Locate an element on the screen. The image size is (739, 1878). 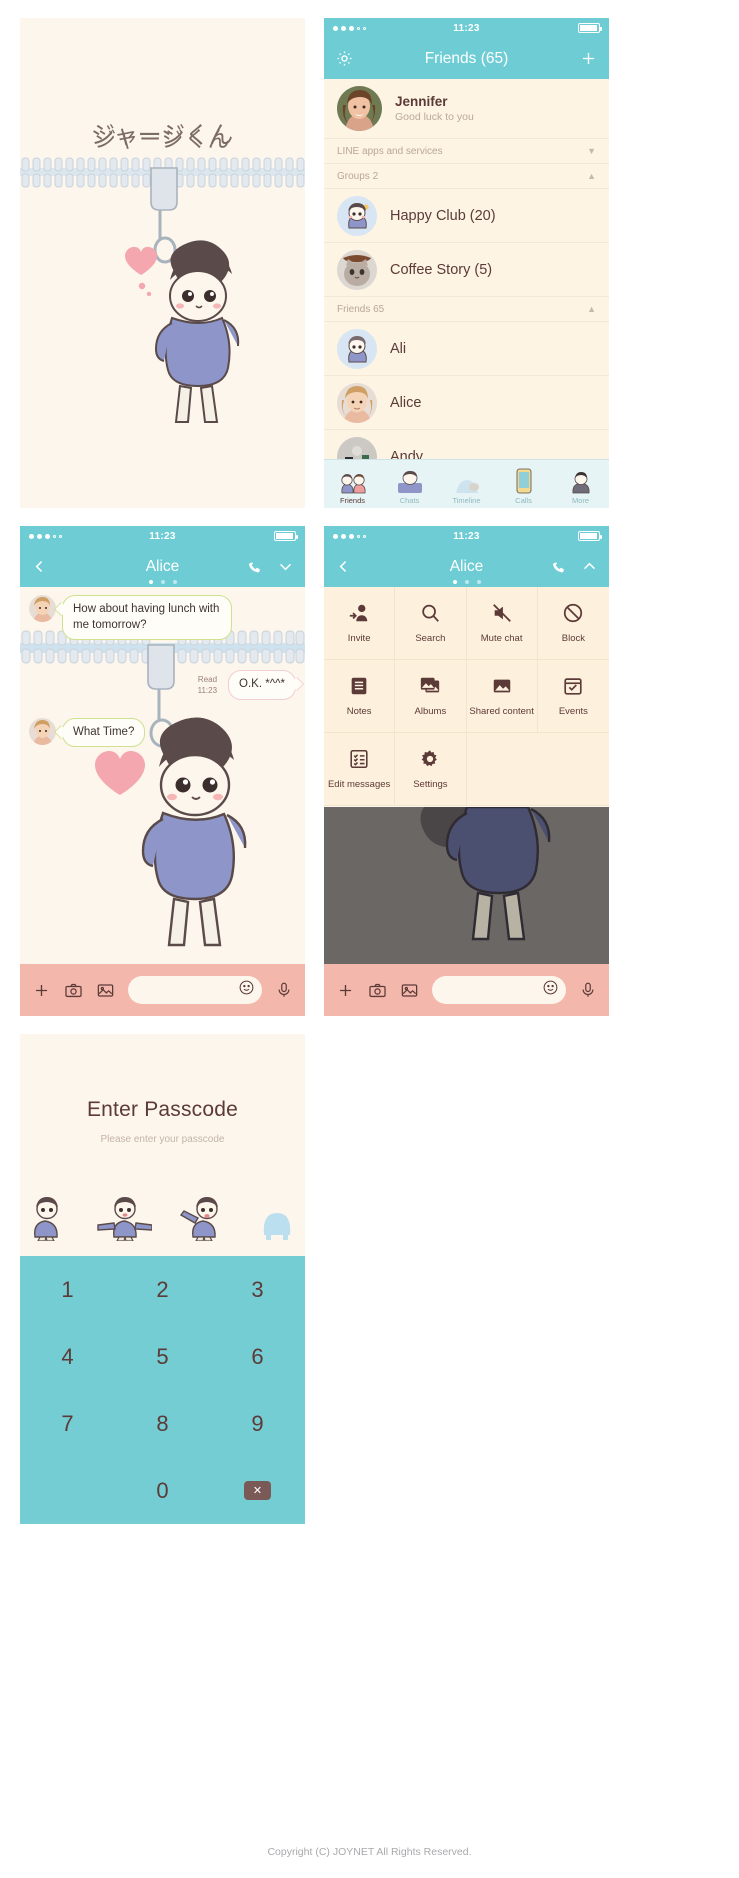
chevron-down-icon is located at coordinates (285, 566).